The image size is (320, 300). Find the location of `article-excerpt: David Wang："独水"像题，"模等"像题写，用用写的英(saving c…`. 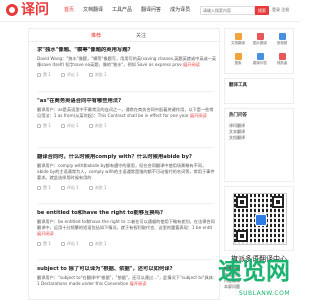

article-excerpt: David Wang："独水"像题，"模等"像题写，用用写的英(saving c… is located at coordinates (127, 62).